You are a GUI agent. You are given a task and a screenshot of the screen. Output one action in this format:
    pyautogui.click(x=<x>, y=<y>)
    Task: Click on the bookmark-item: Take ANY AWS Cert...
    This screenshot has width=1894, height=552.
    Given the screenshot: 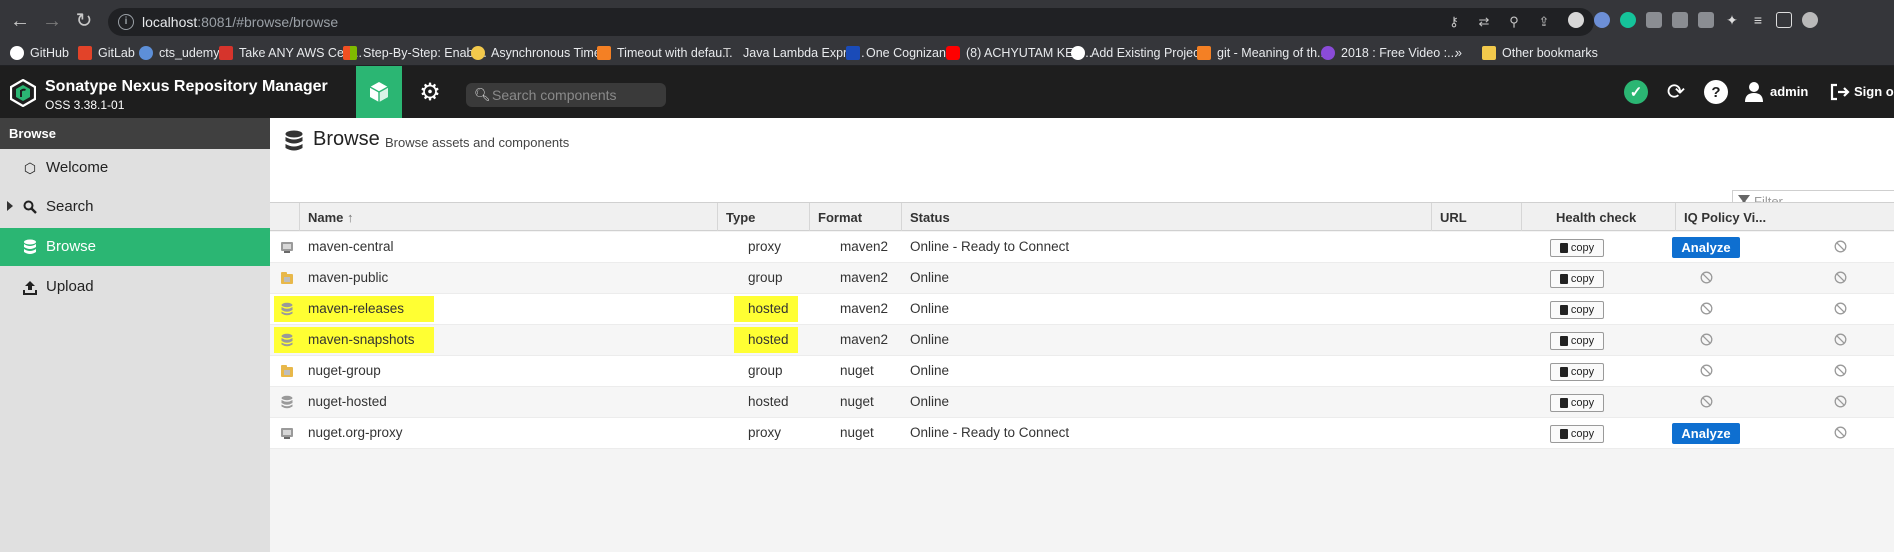 What is the action you would take?
    pyautogui.click(x=290, y=53)
    